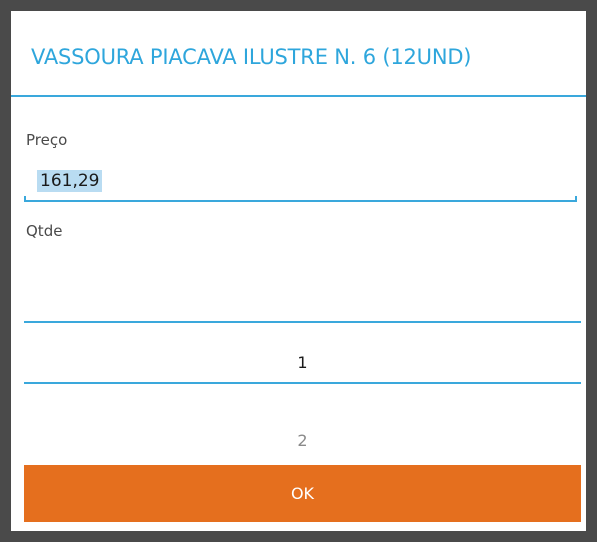 The height and width of the screenshot is (542, 597). What do you see at coordinates (302, 383) in the screenshot?
I see `picker-divider-bottom` at bounding box center [302, 383].